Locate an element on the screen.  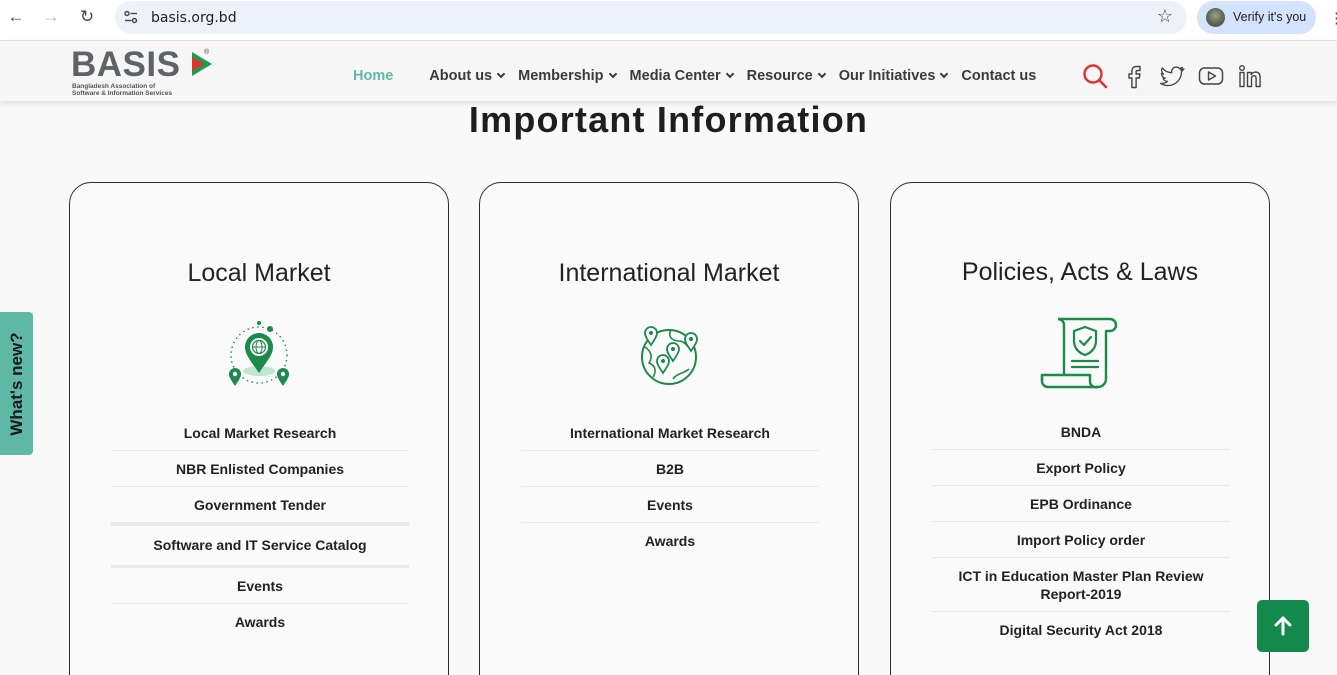
site-info-icon is located at coordinates (131, 17).